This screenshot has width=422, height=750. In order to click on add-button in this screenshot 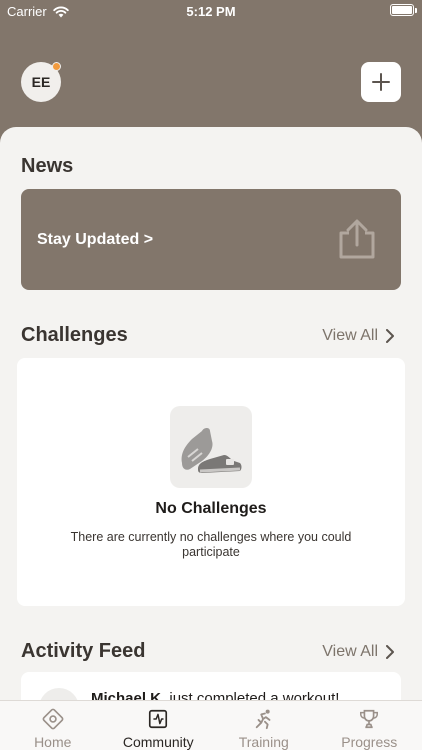, I will do `click(381, 82)`.